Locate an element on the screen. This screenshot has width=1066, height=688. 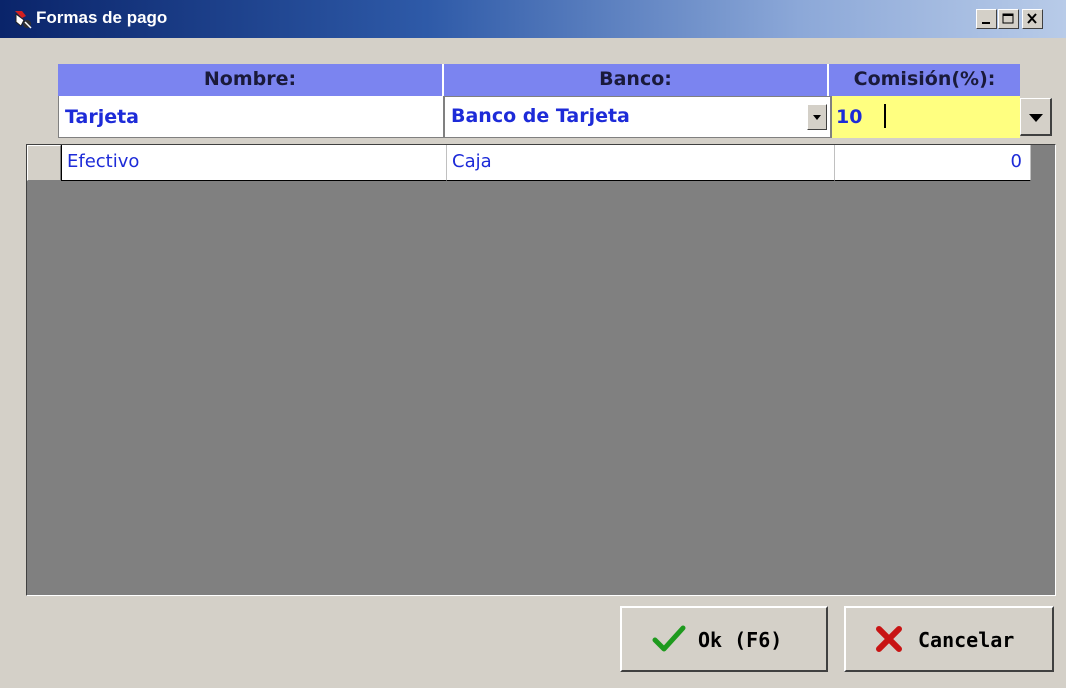
cell-banco: Caja is located at coordinates (641, 163).